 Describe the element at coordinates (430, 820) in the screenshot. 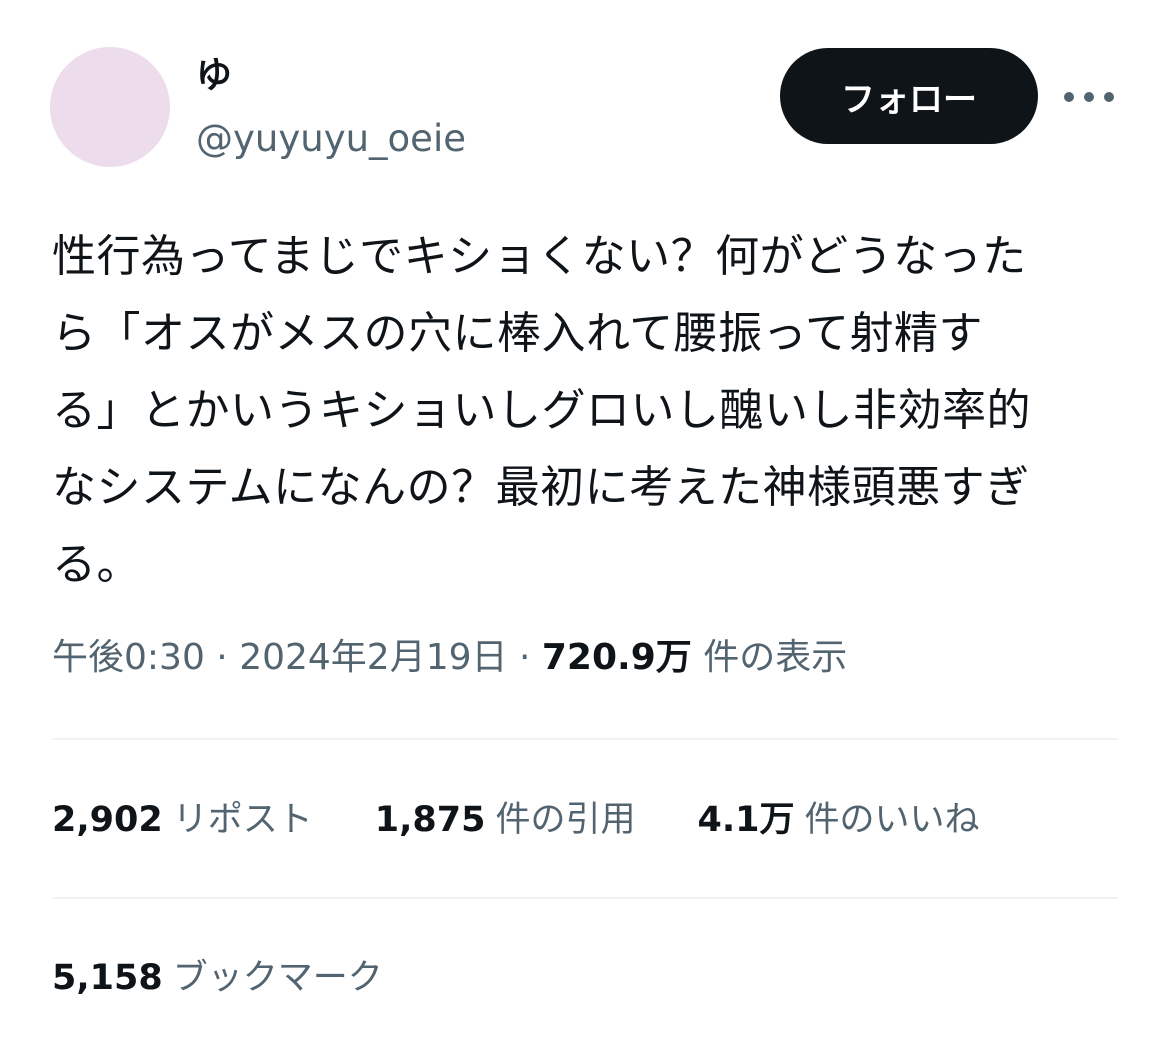

I see `quotes-count: 1,875` at that location.